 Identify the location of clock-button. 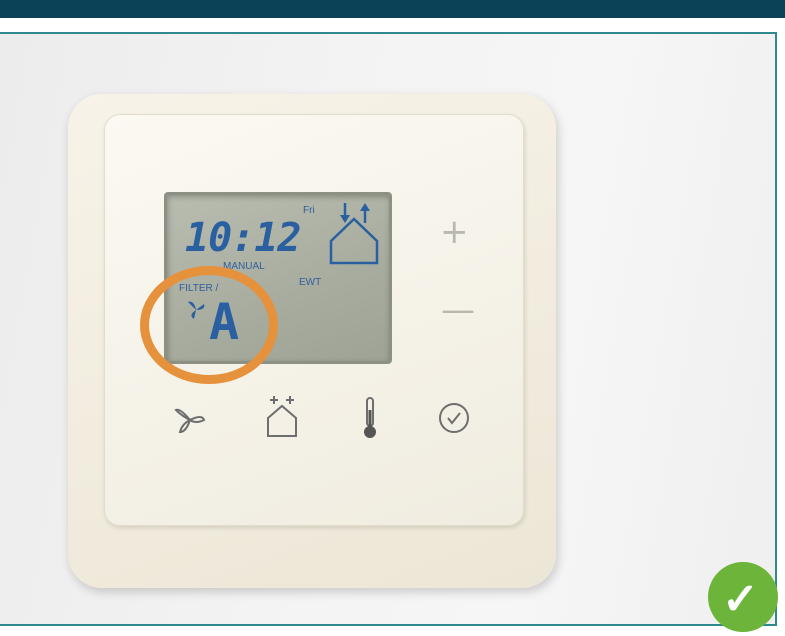
(454, 418).